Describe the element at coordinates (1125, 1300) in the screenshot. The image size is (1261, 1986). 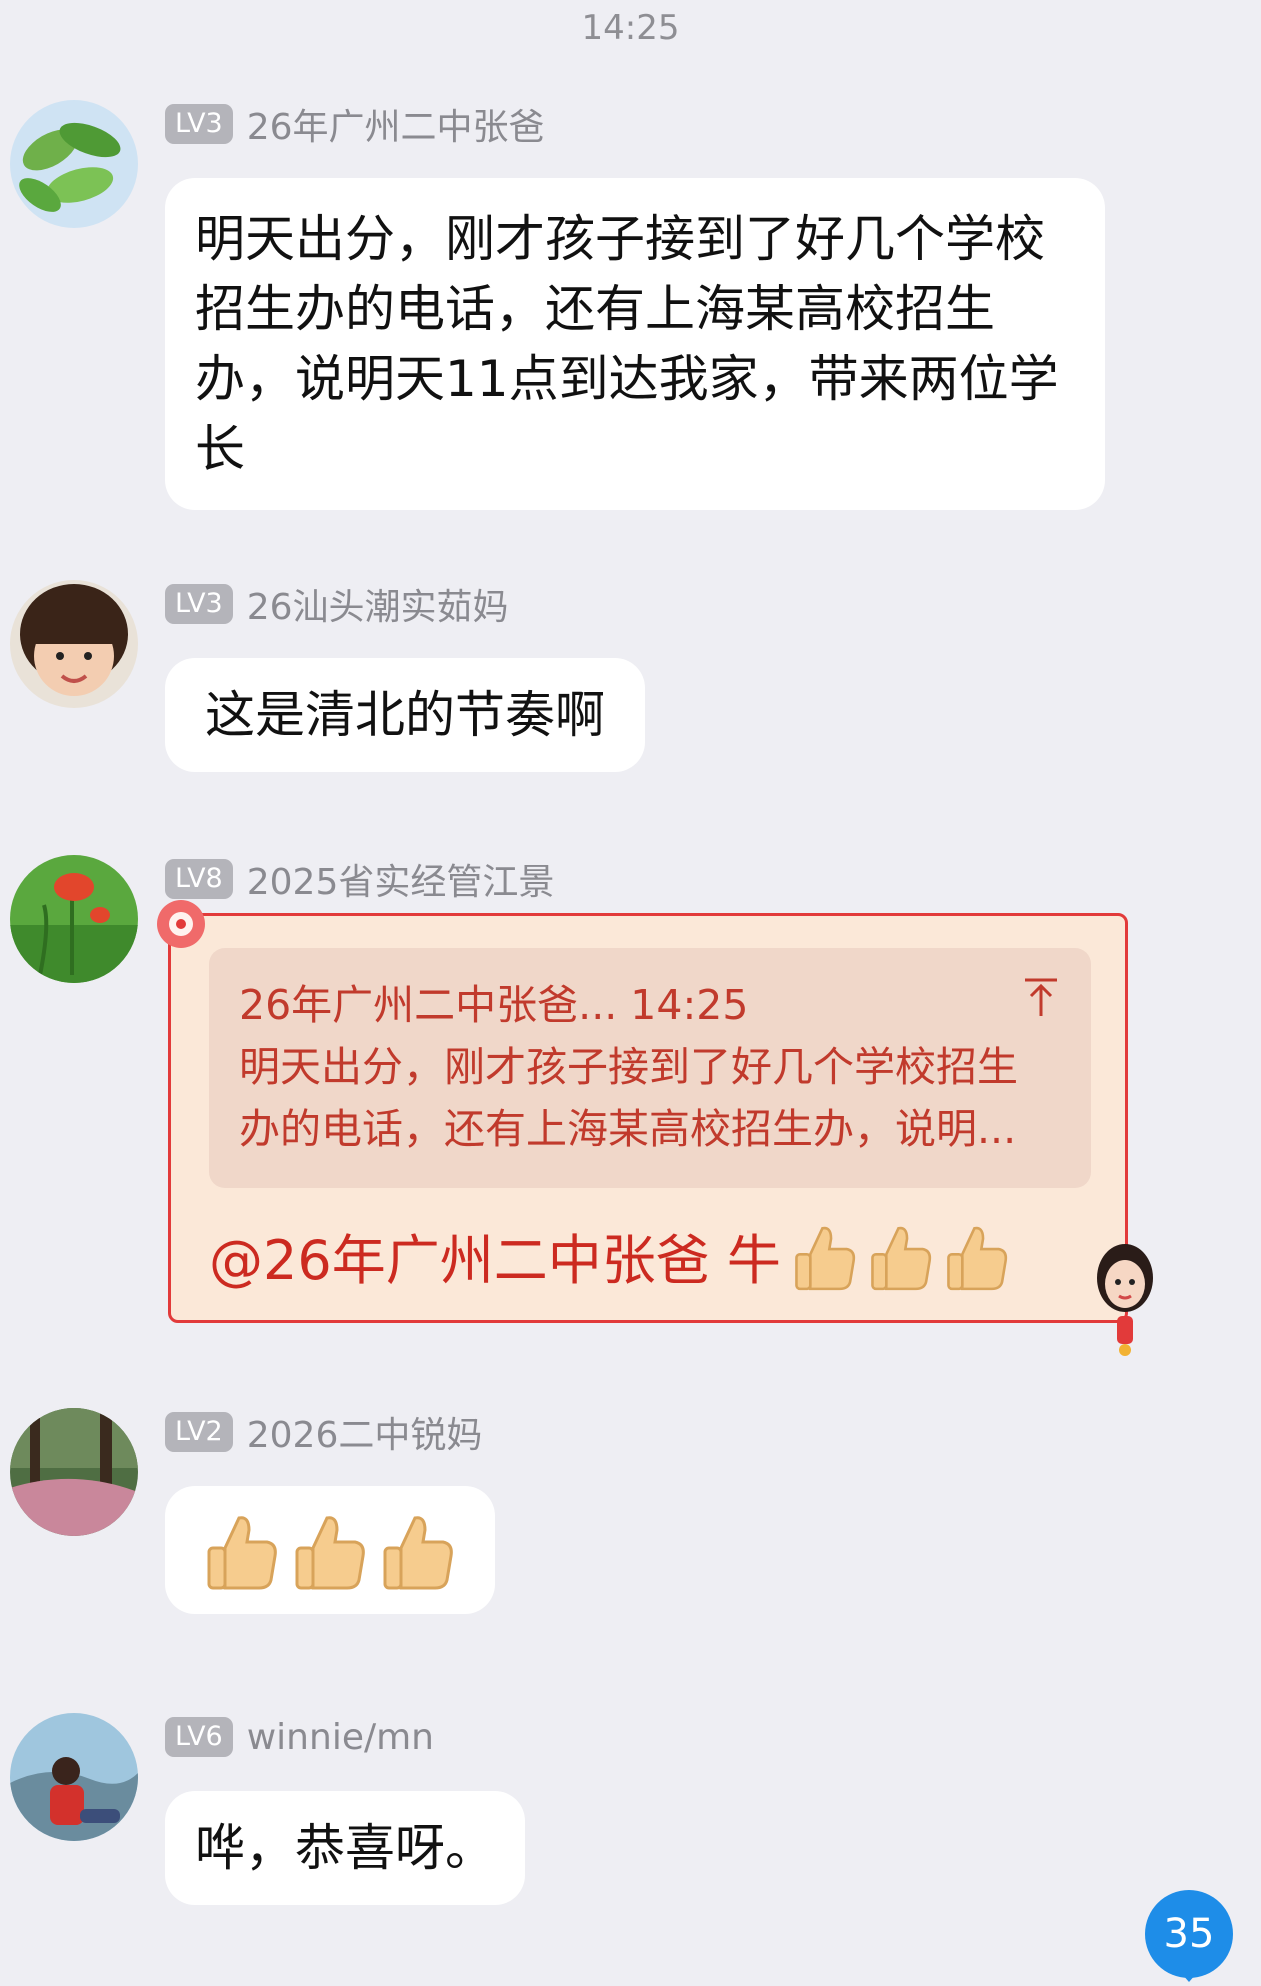
I see `girl-sticker-icon` at that location.